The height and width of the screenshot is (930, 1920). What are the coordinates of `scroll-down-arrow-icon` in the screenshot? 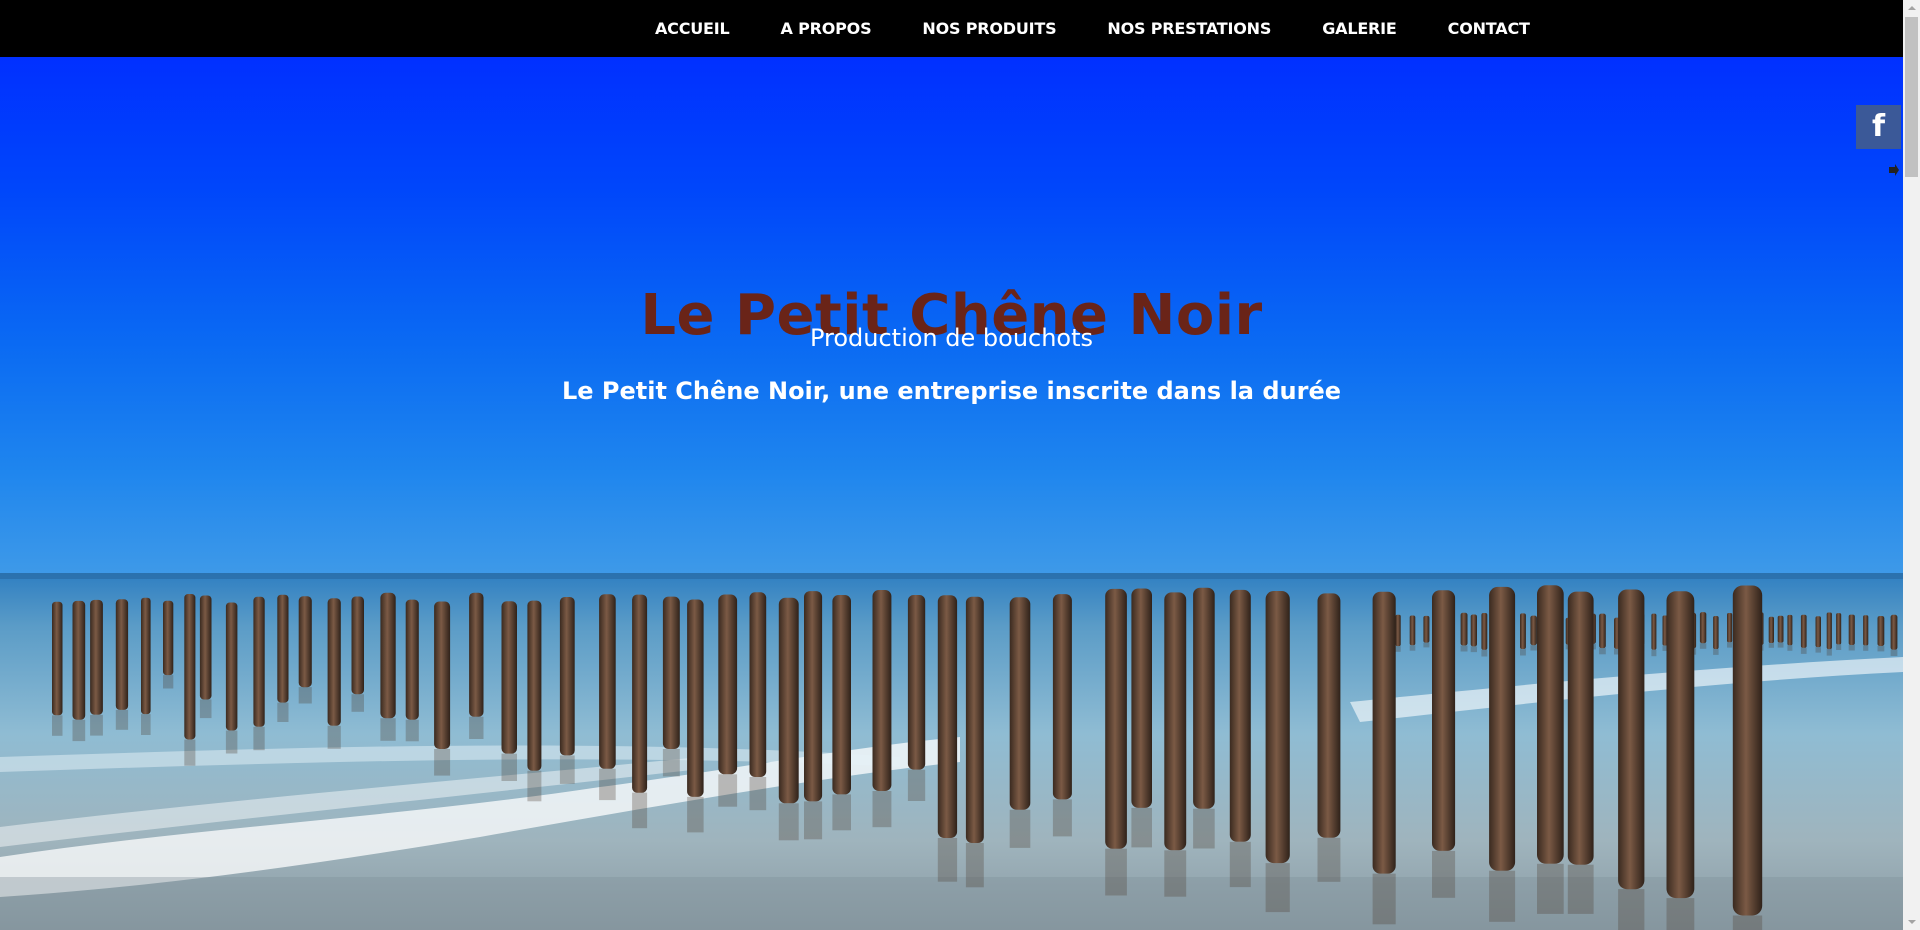 It's located at (1911, 921).